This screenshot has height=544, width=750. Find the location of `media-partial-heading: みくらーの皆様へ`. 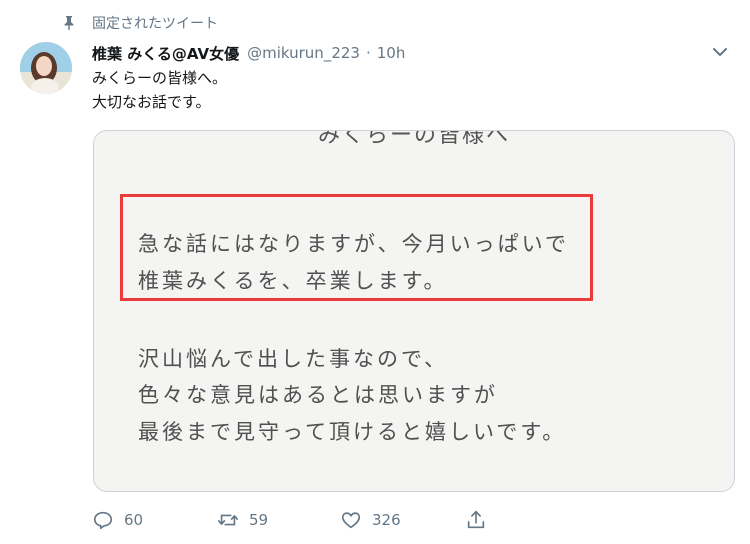

media-partial-heading: みくらーの皆様へ is located at coordinates (413, 139).